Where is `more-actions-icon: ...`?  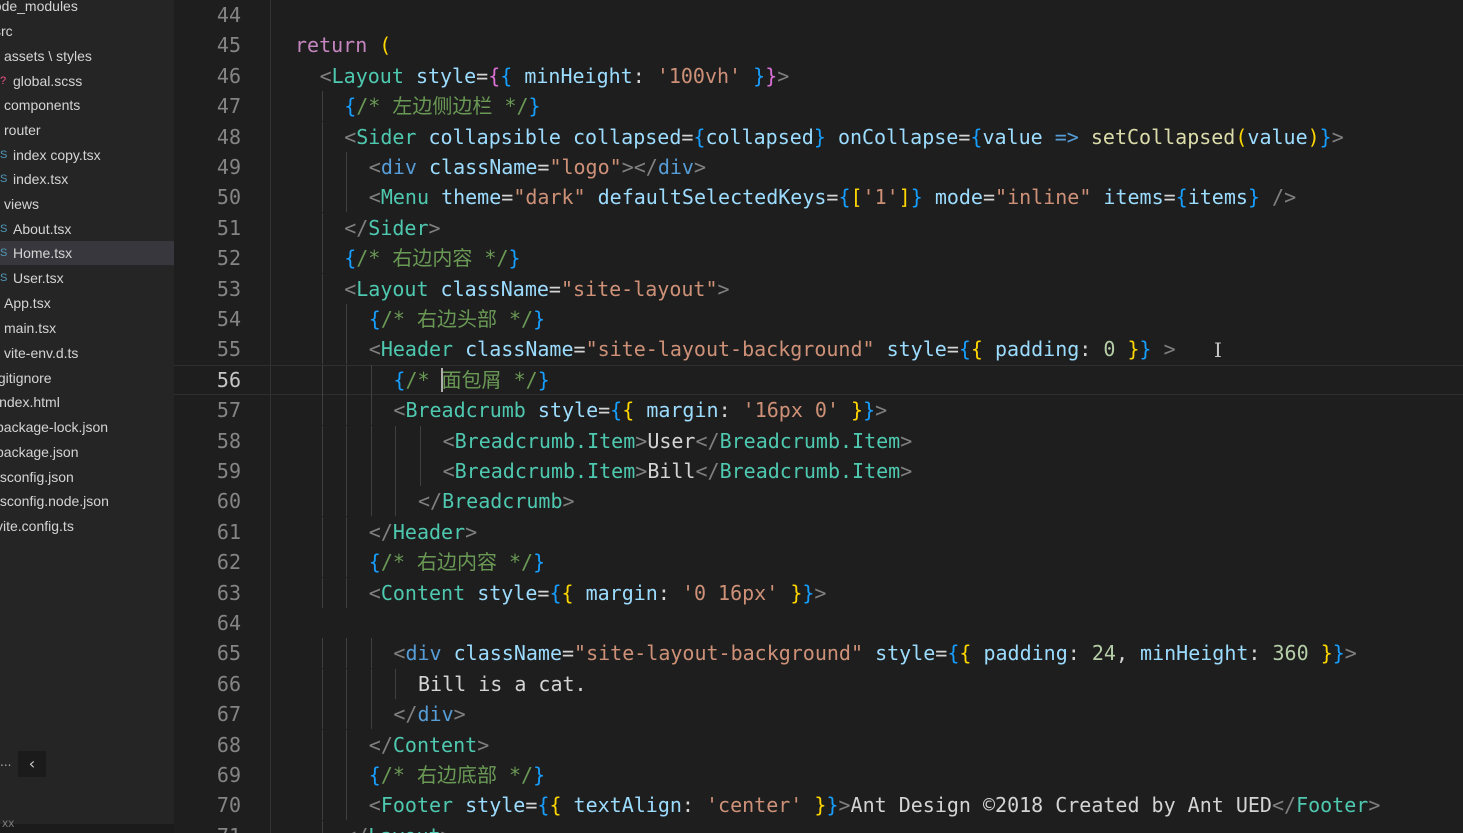
more-actions-icon: ... is located at coordinates (5, 762).